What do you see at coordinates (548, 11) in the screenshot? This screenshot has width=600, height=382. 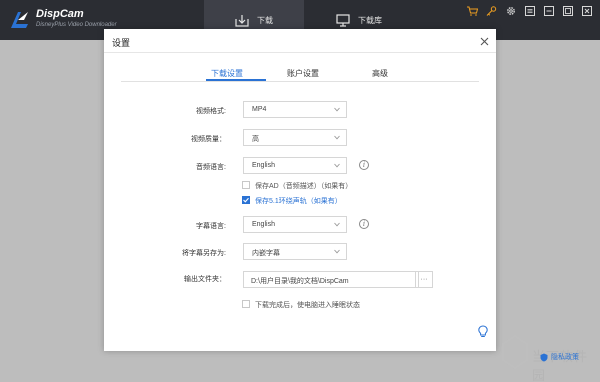 I see `minimize-icon` at bounding box center [548, 11].